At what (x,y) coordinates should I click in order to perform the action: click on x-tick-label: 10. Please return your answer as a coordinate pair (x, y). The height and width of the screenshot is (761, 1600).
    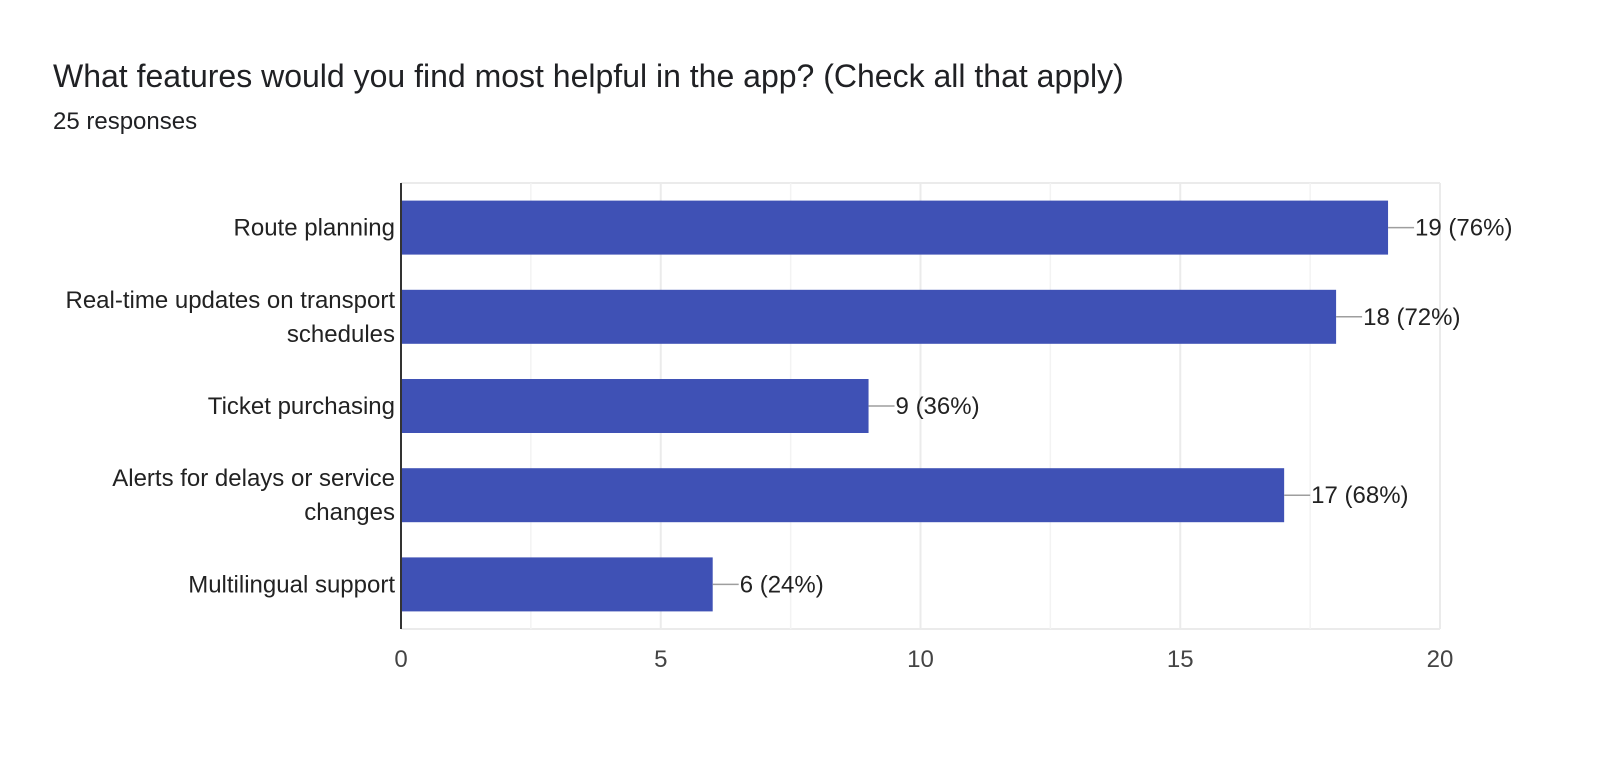
    Looking at the image, I should click on (920, 659).